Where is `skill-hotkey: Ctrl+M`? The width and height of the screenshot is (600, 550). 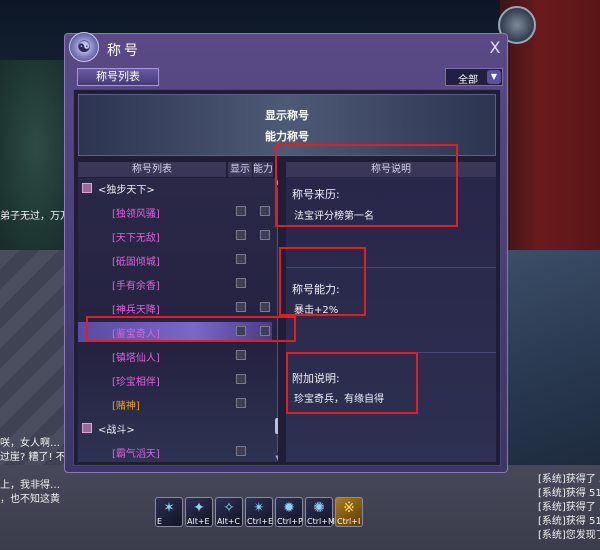 skill-hotkey: Ctrl+M is located at coordinates (321, 521).